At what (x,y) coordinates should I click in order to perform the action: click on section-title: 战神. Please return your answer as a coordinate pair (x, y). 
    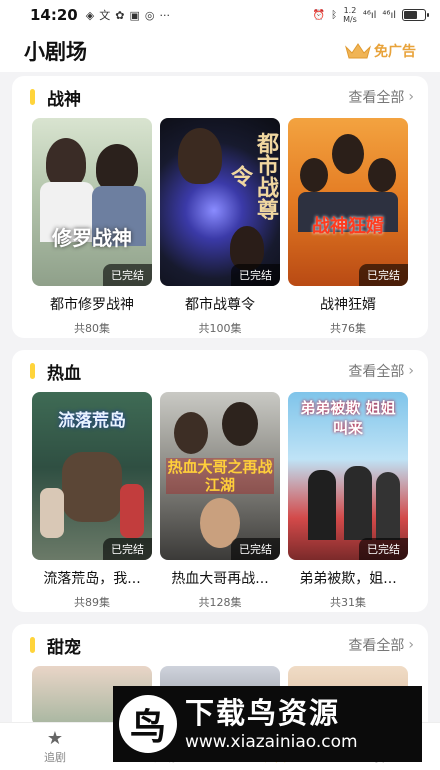
    Looking at the image, I should click on (64, 99).